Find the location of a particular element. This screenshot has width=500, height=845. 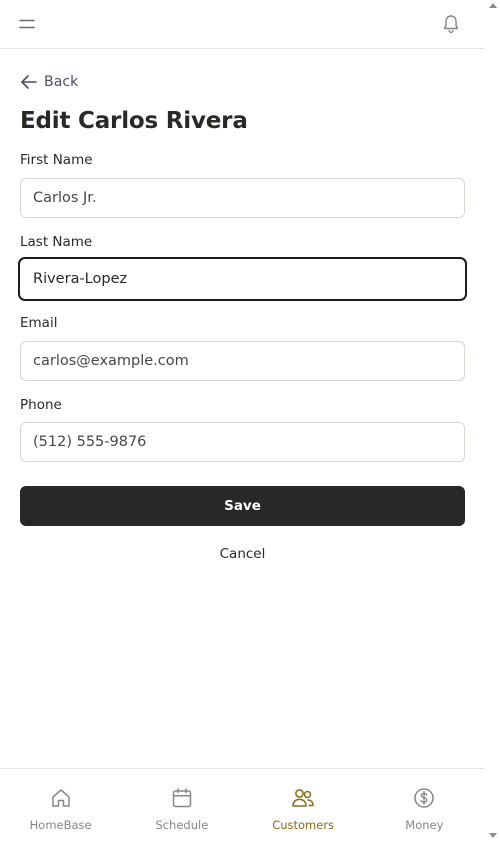

scrollbar is located at coordinates (492, 422).